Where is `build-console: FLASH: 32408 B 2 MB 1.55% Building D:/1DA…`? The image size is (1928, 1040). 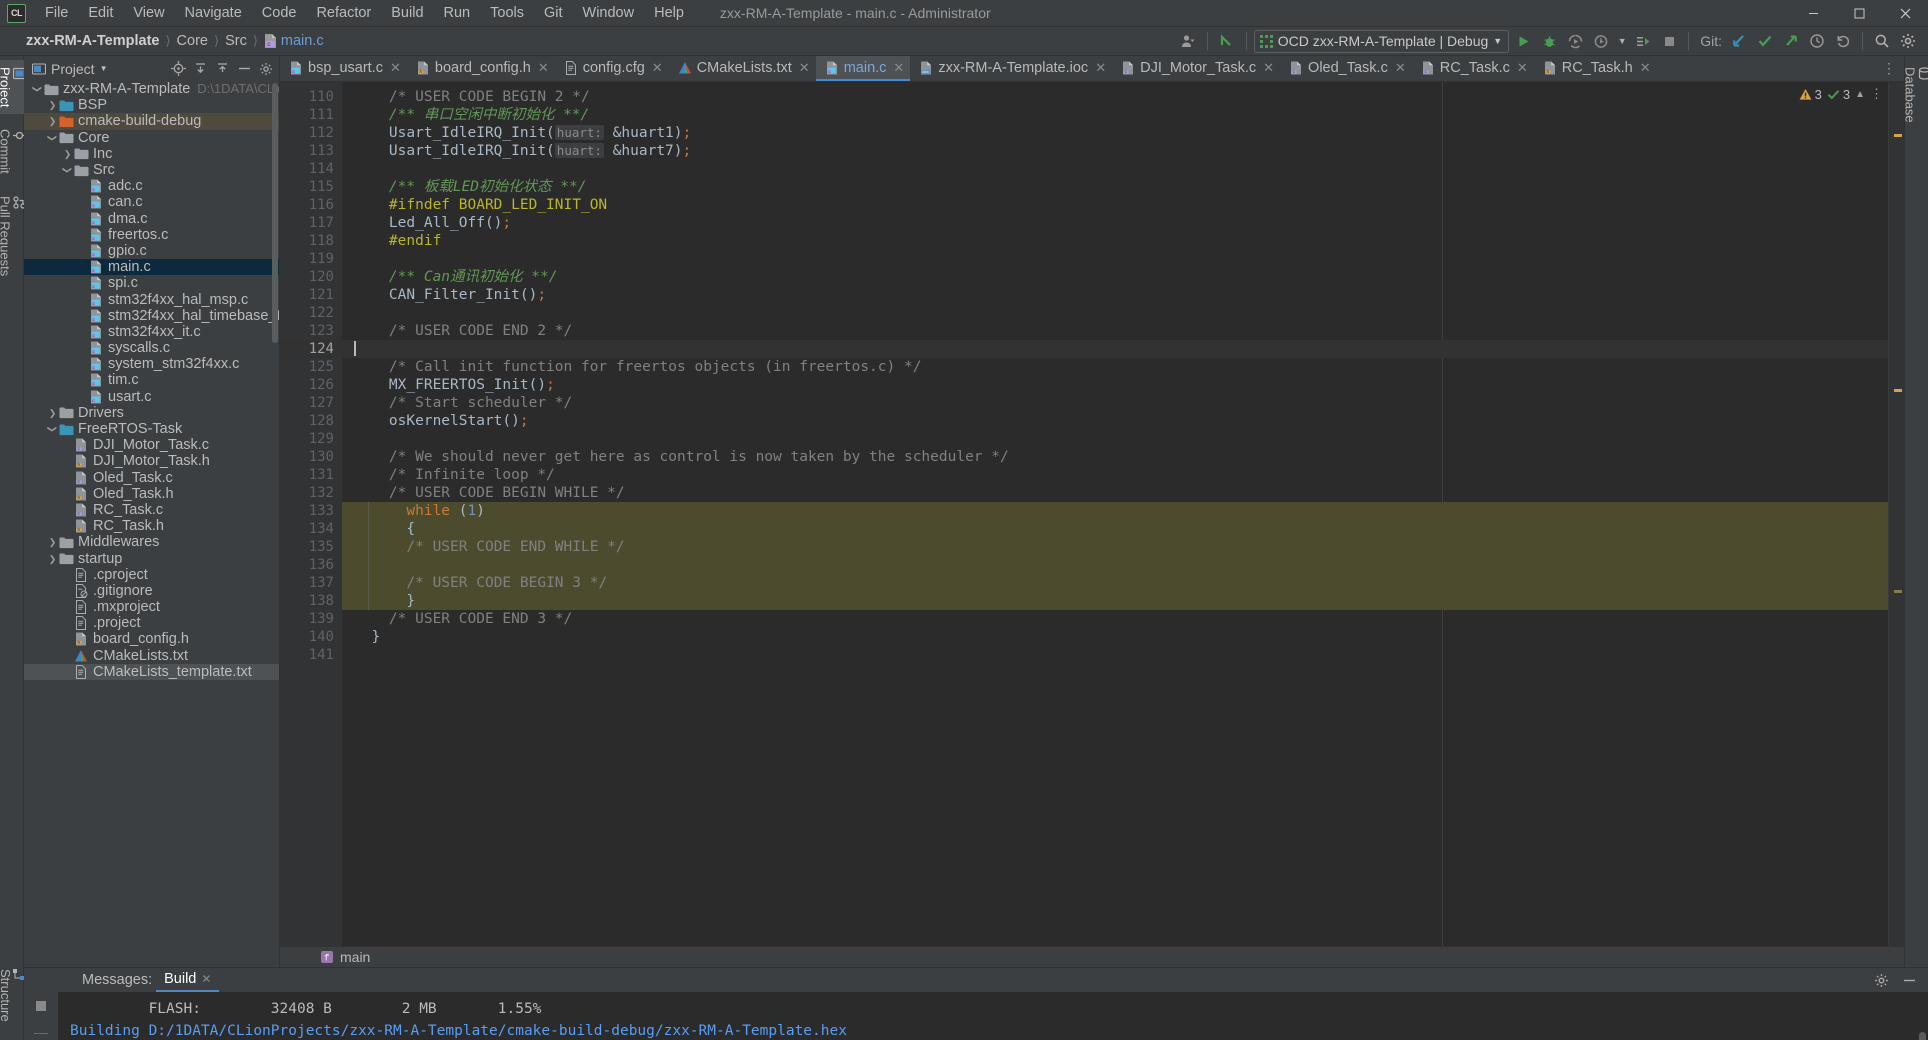
build-console: FLASH: 32408 B 2 MB 1.55% Building D:/1DA… is located at coordinates (993, 1016).